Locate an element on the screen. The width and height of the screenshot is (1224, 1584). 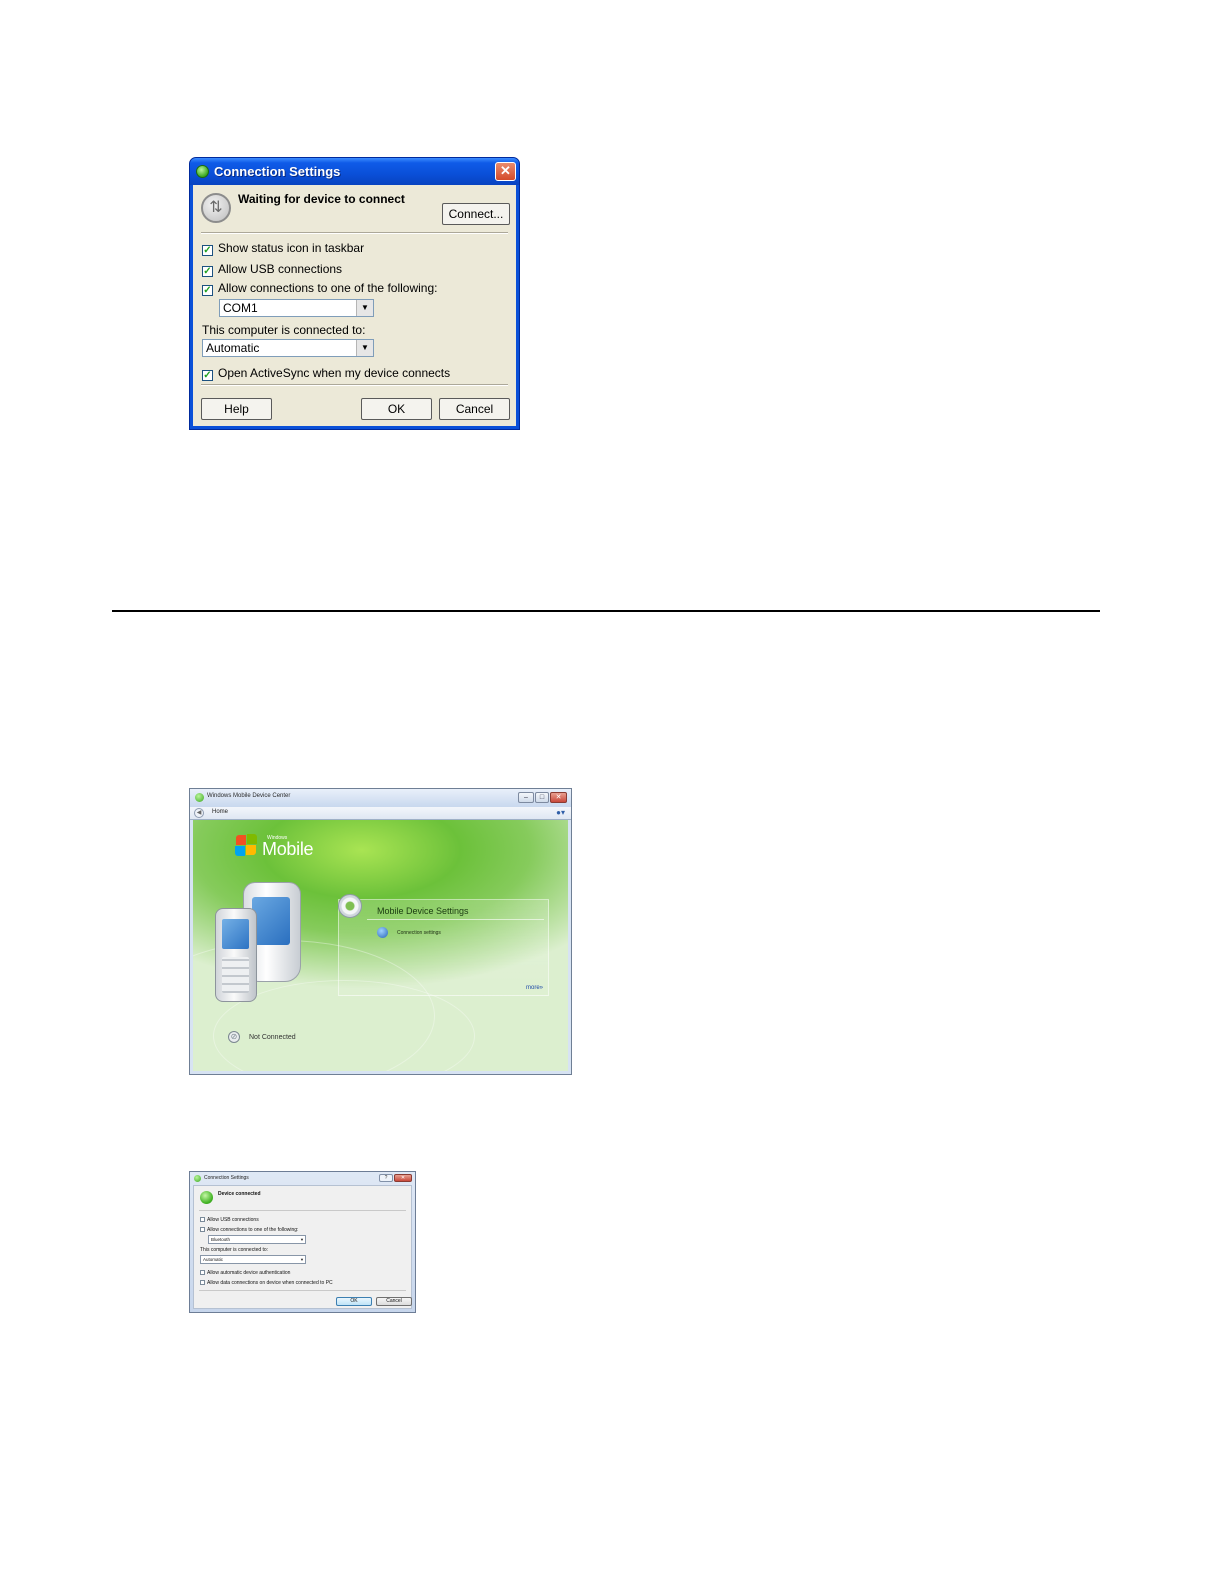
sync-status-icon: ⇅ is located at coordinates (216, 208).